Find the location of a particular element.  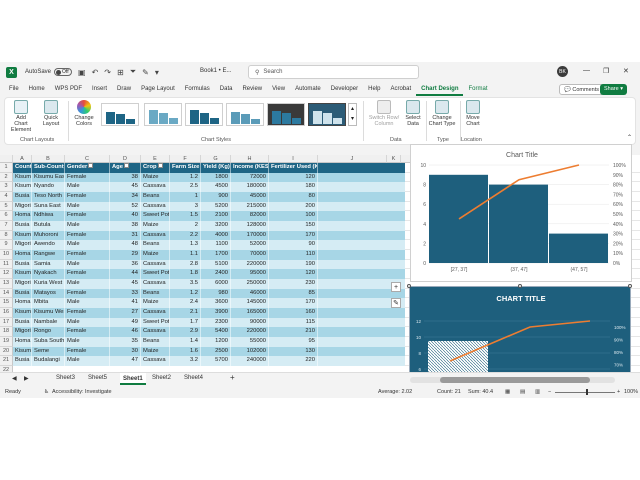

table-cell: 3 is located at coordinates (185, 206).